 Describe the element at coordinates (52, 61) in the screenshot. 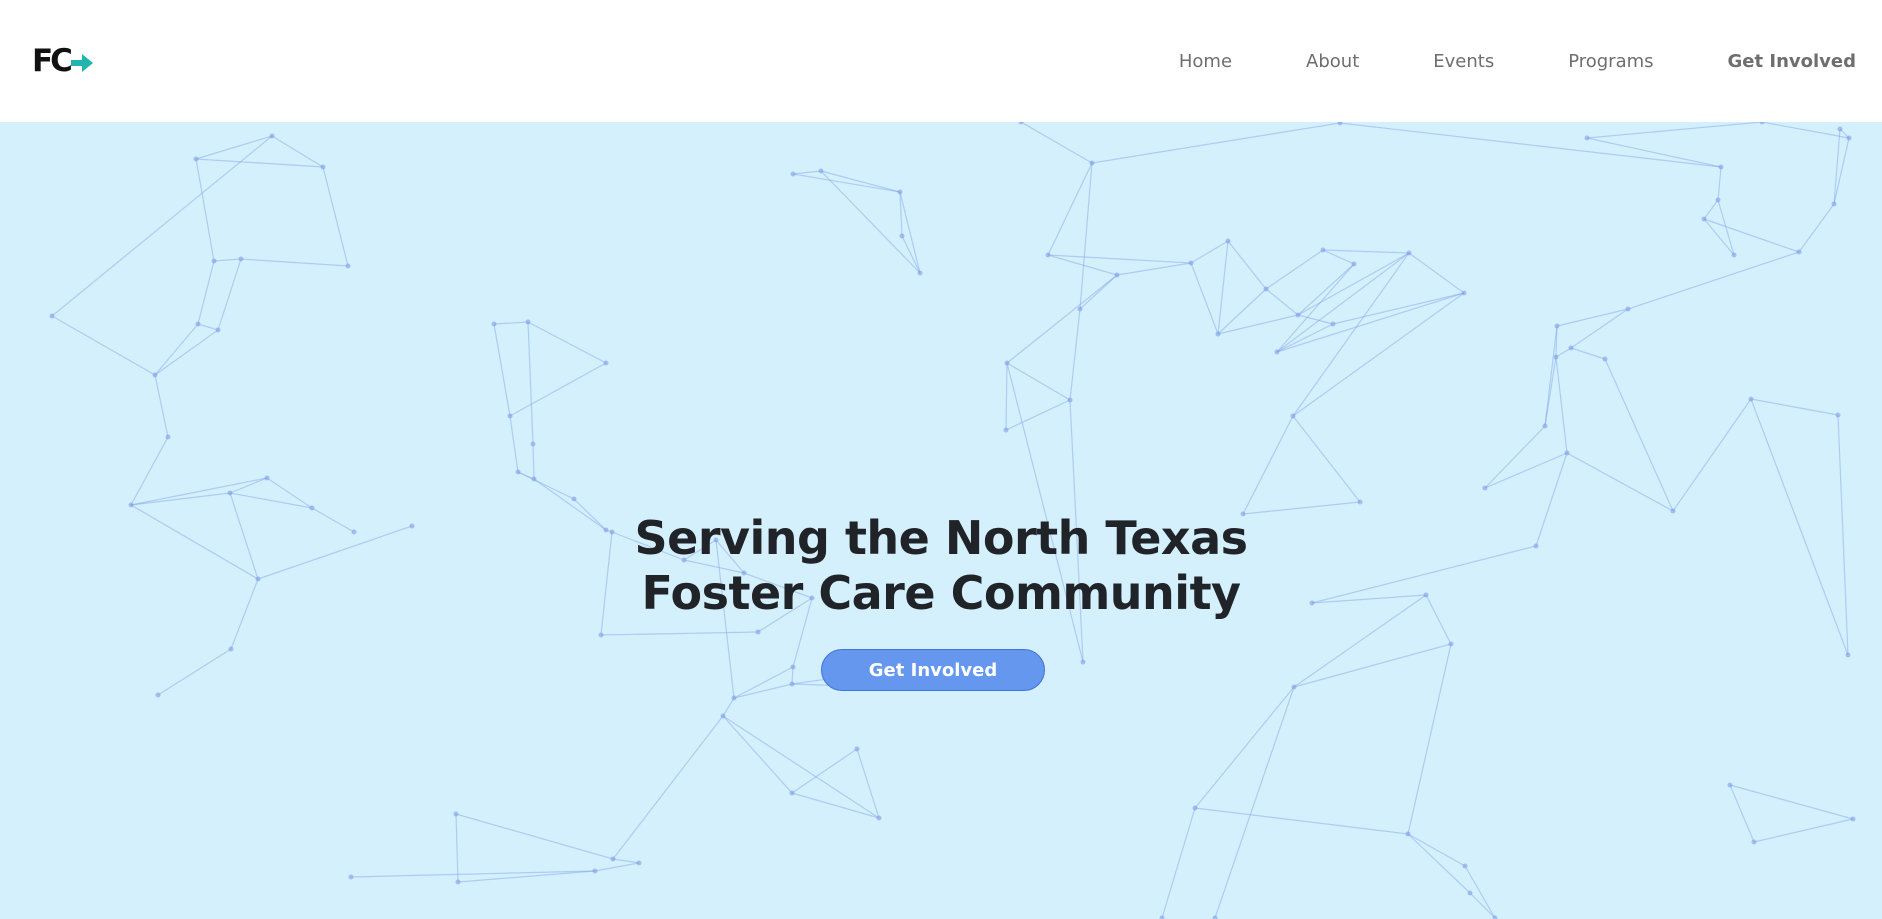

I see `logo-text: FC` at that location.